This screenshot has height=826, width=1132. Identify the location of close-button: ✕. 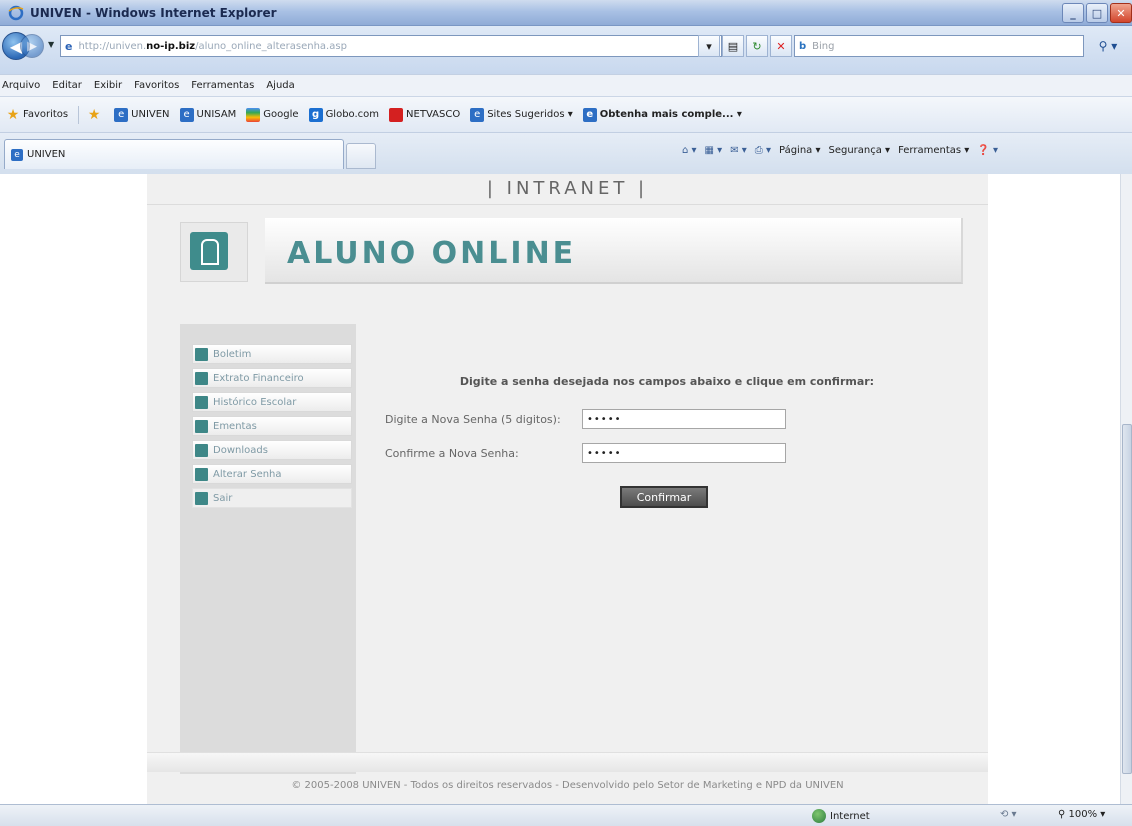
(1121, 13).